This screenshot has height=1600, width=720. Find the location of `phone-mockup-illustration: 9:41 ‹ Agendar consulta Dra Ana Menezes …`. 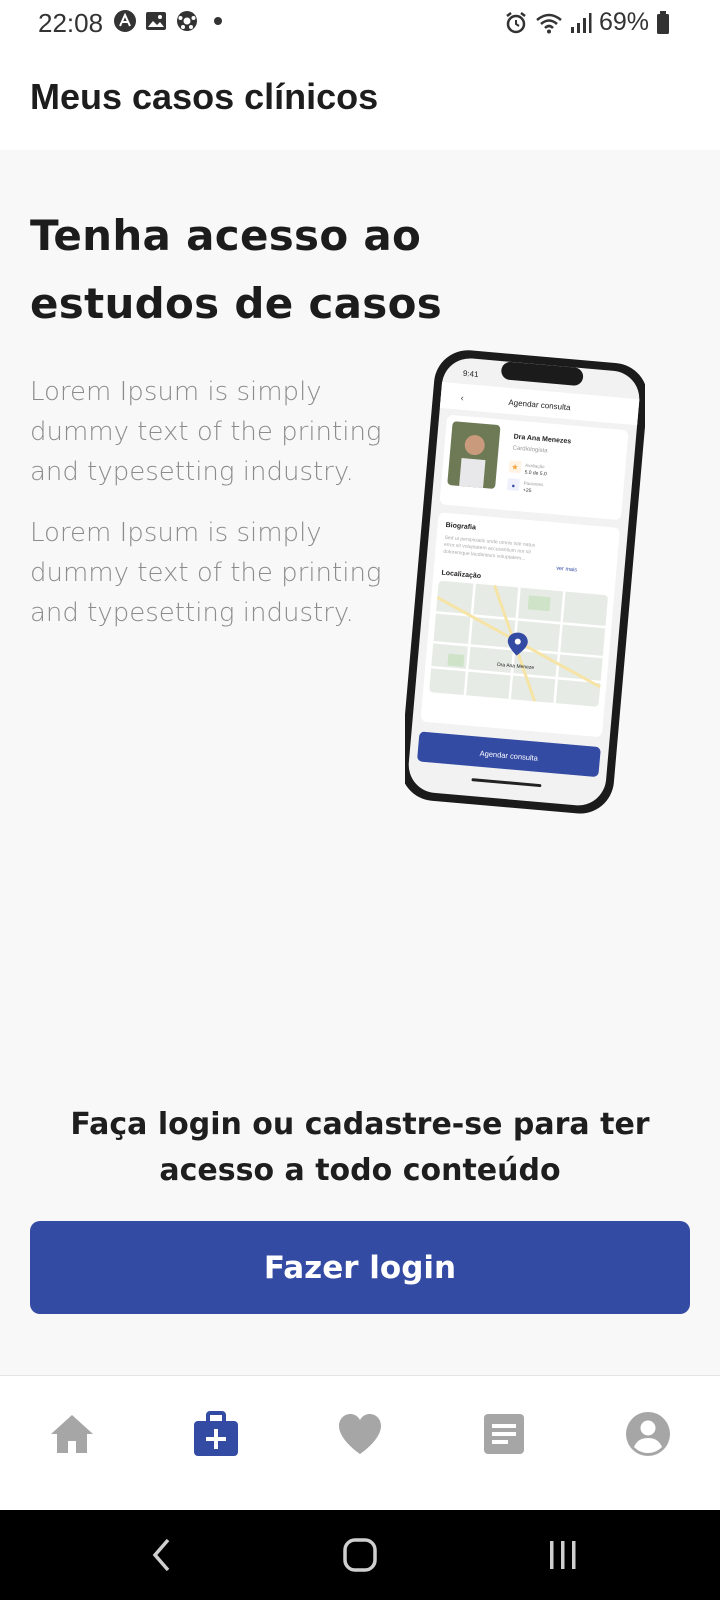

phone-mockup-illustration: 9:41 ‹ Agendar consulta Dra Ana Menezes … is located at coordinates (525, 582).